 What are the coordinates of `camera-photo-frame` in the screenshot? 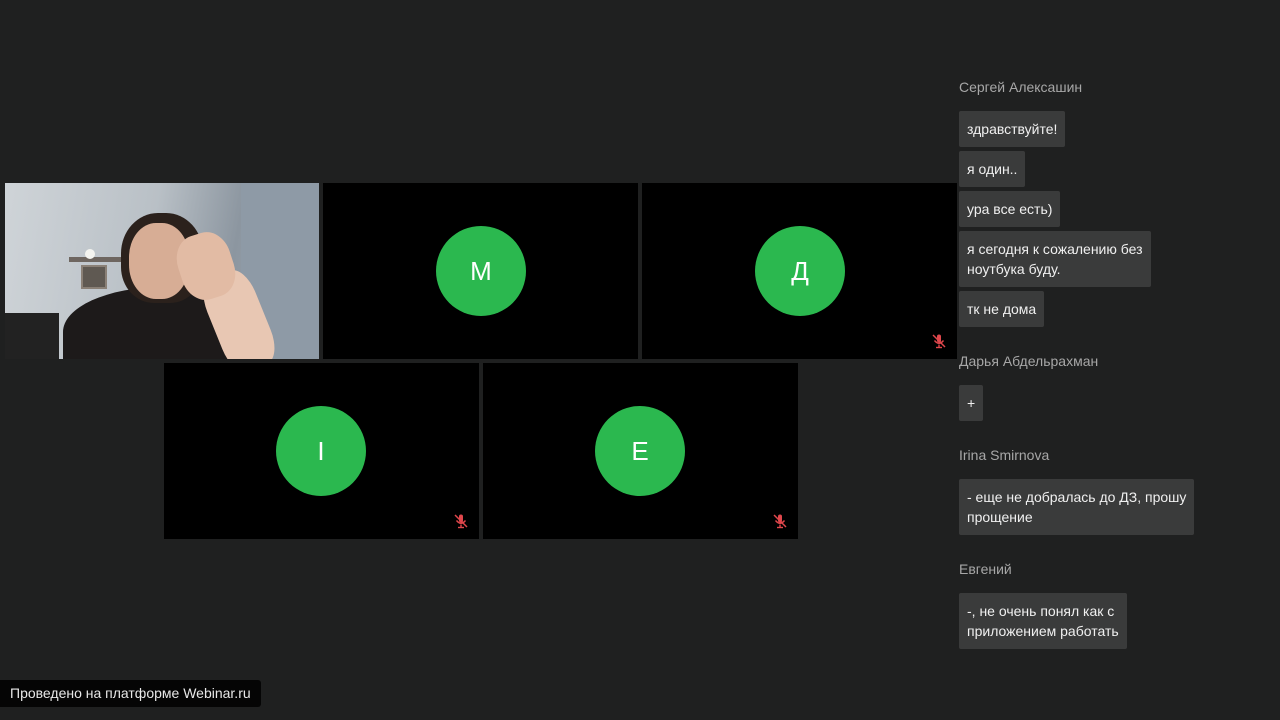 It's located at (94, 277).